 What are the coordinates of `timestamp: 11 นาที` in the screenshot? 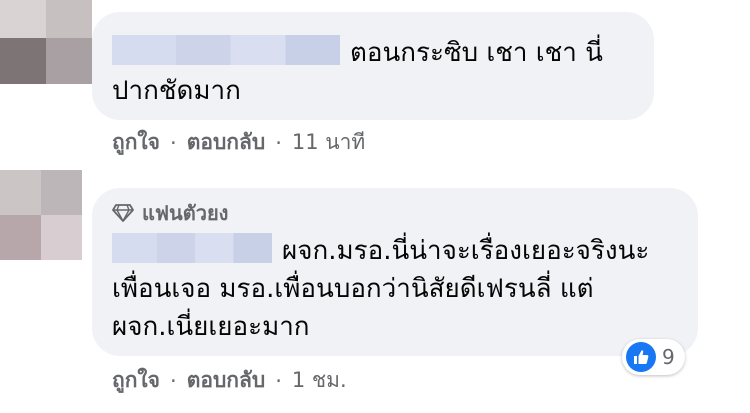 It's located at (328, 142).